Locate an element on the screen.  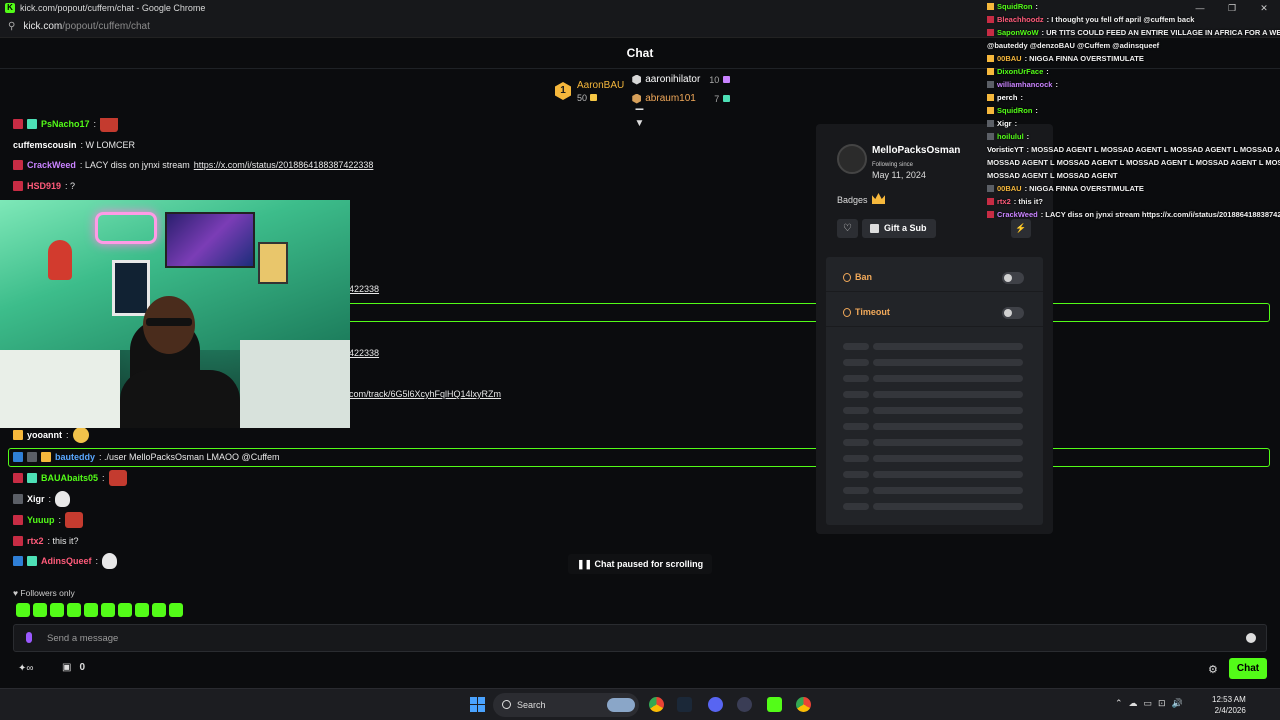
taskbar-clock: 12:53 AM 2/4/2026 is located at coordinates (1229, 705).